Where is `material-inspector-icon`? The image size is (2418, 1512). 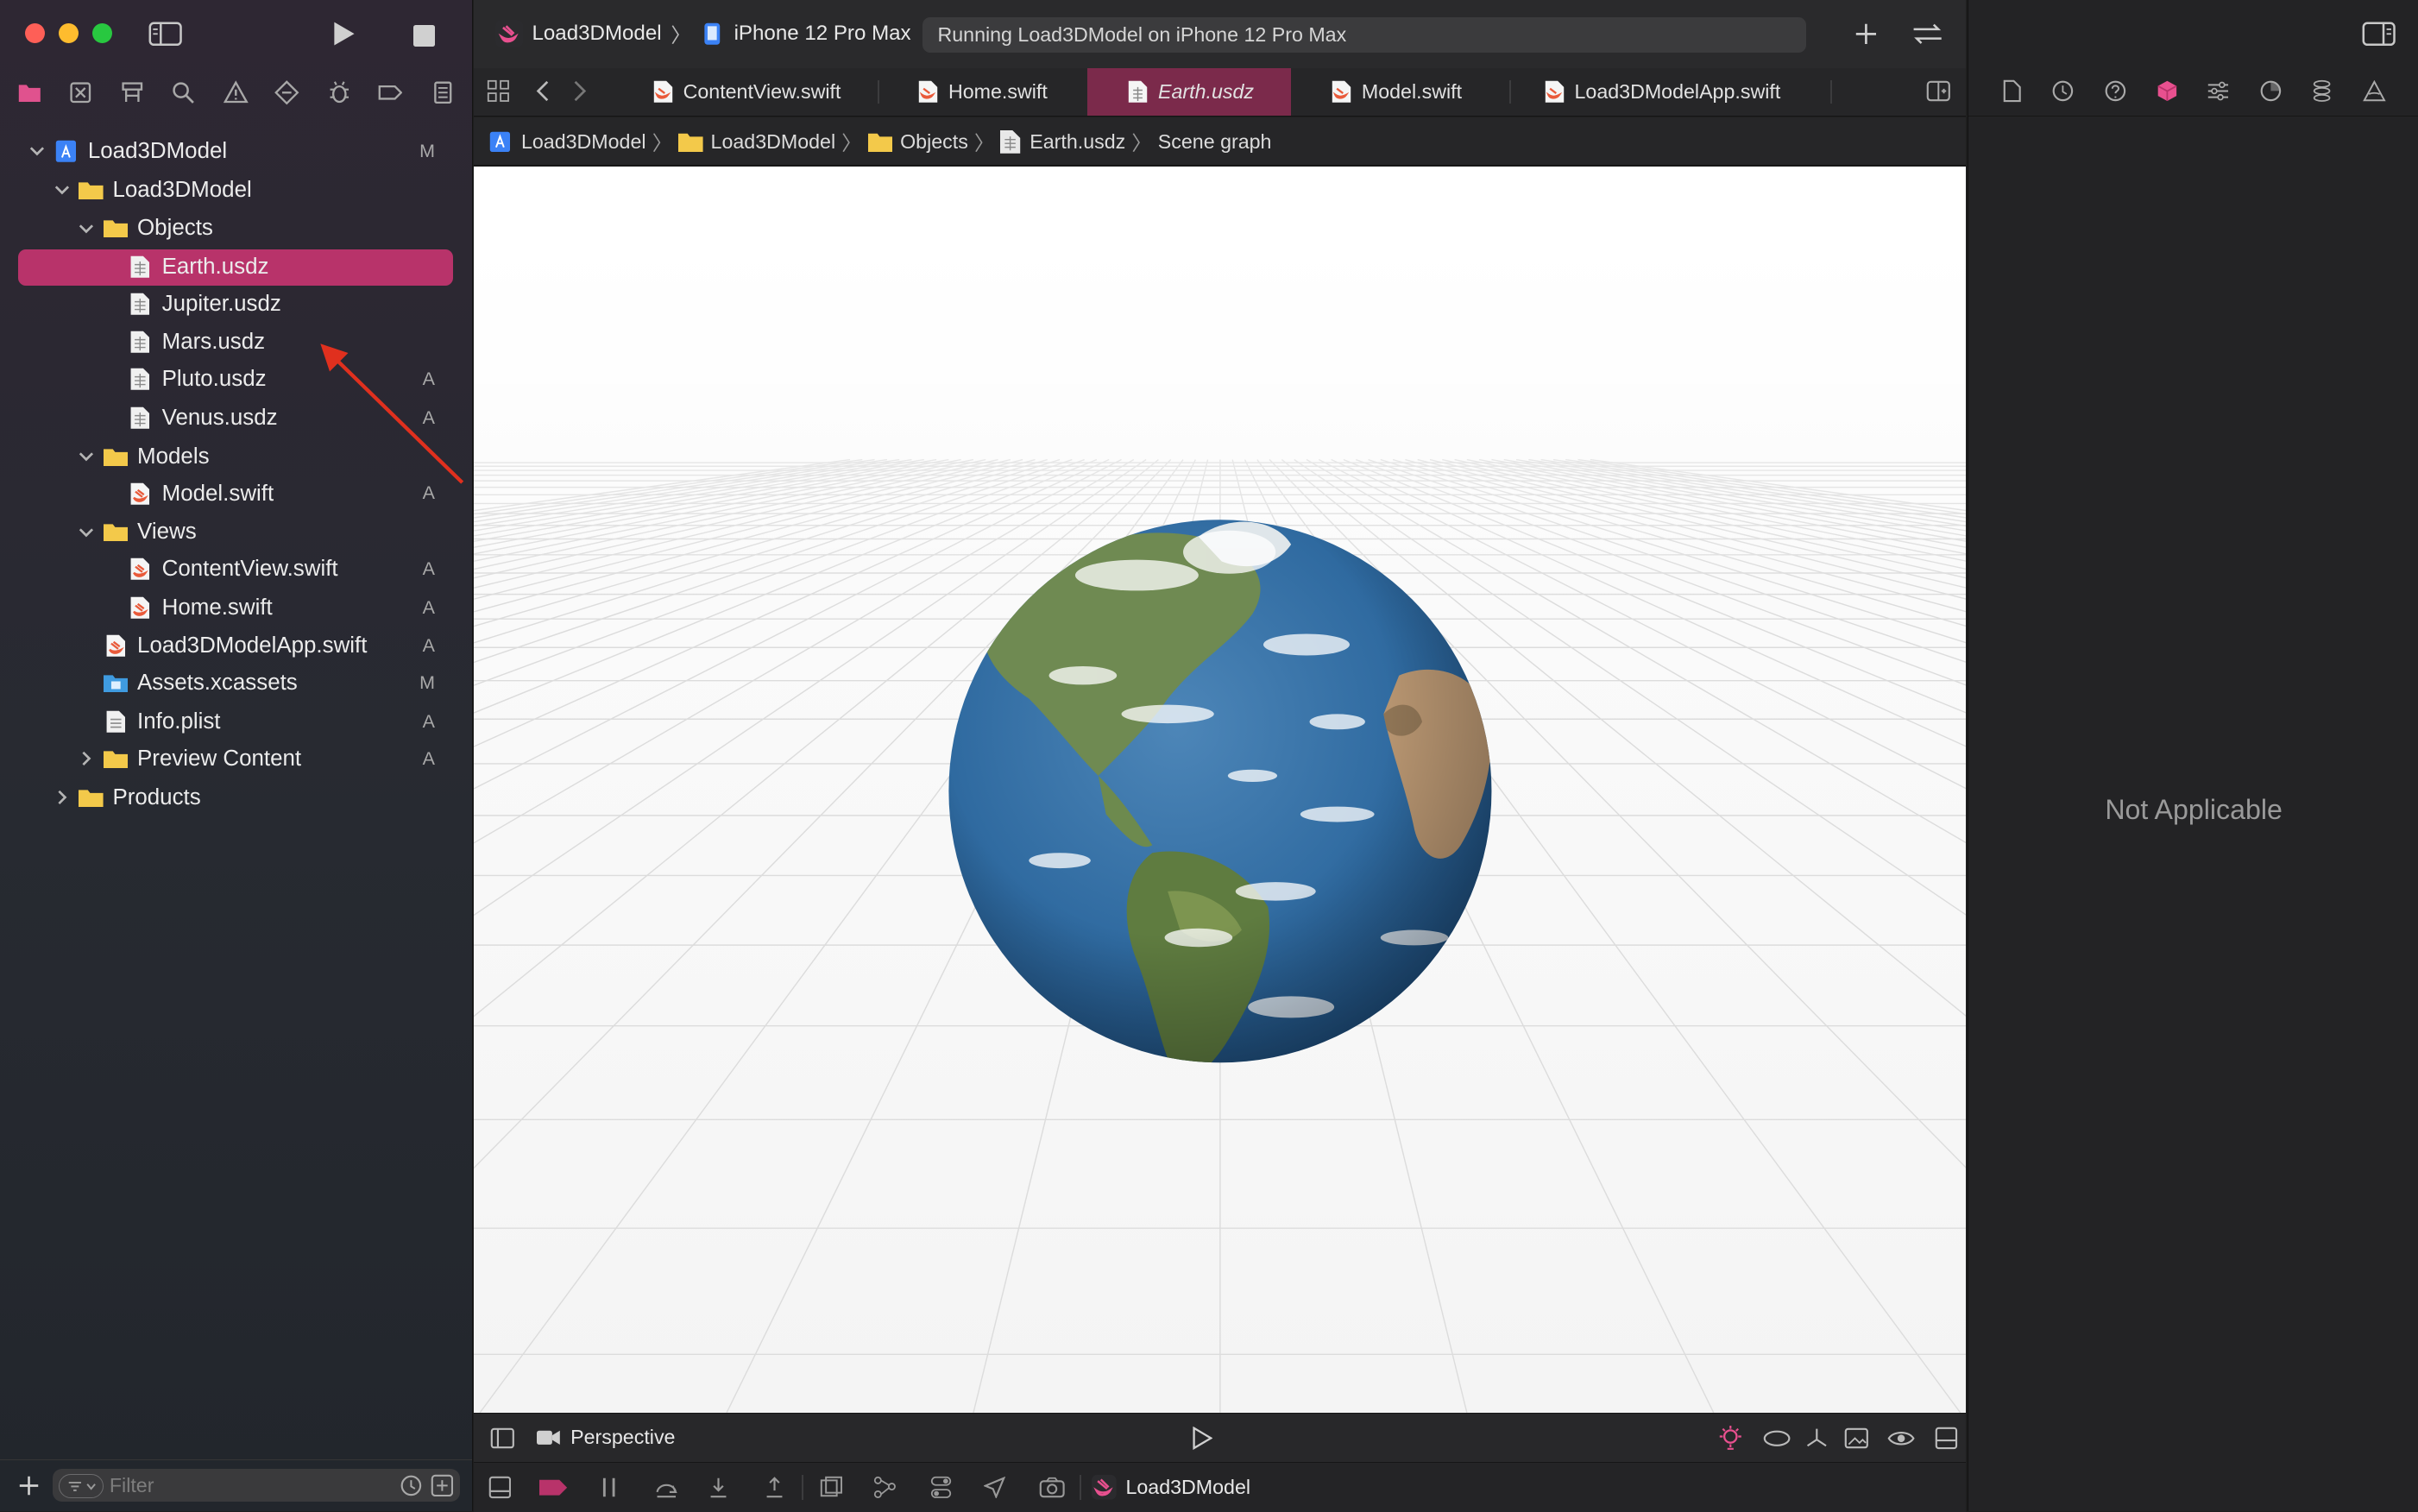 material-inspector-icon is located at coordinates (2270, 92).